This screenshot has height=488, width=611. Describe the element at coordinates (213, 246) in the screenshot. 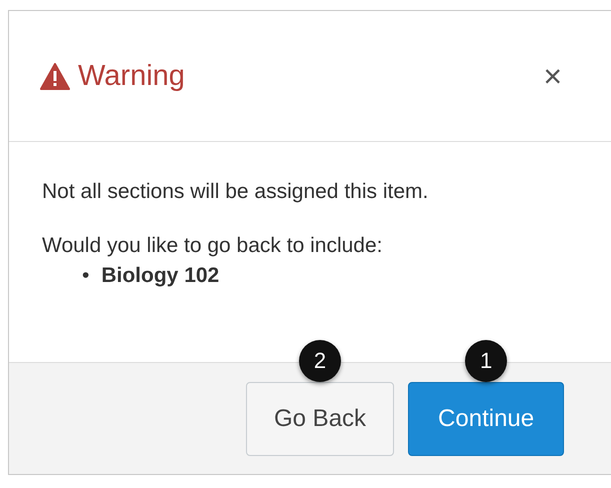

I see `question-text: Would you like to go back to include:` at that location.